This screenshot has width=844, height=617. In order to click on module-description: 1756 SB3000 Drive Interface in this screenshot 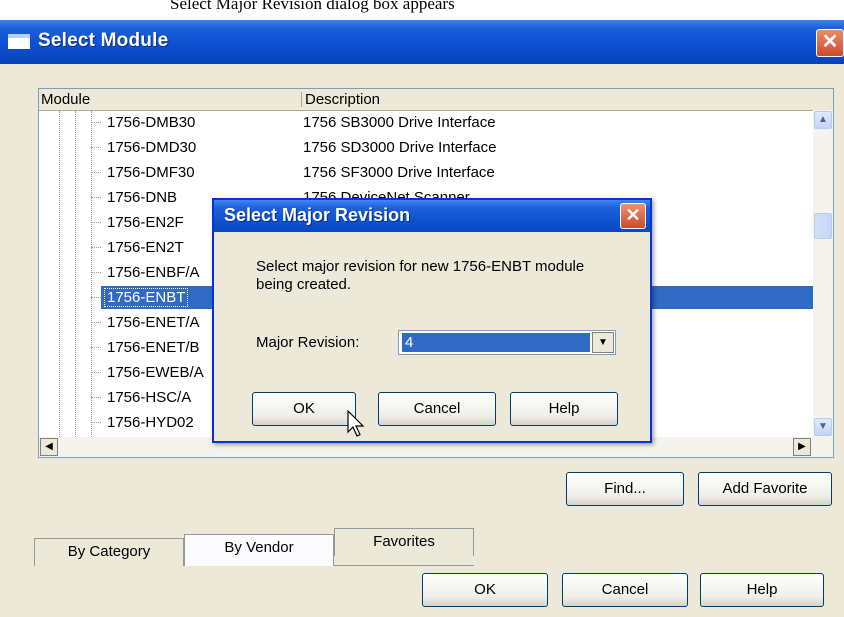, I will do `click(399, 122)`.